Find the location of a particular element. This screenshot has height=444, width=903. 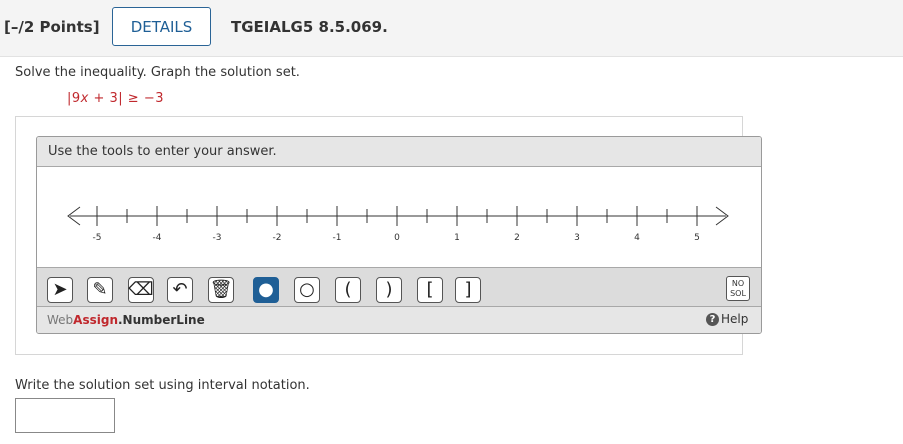

eraser-tool: ⌫ is located at coordinates (141, 290).